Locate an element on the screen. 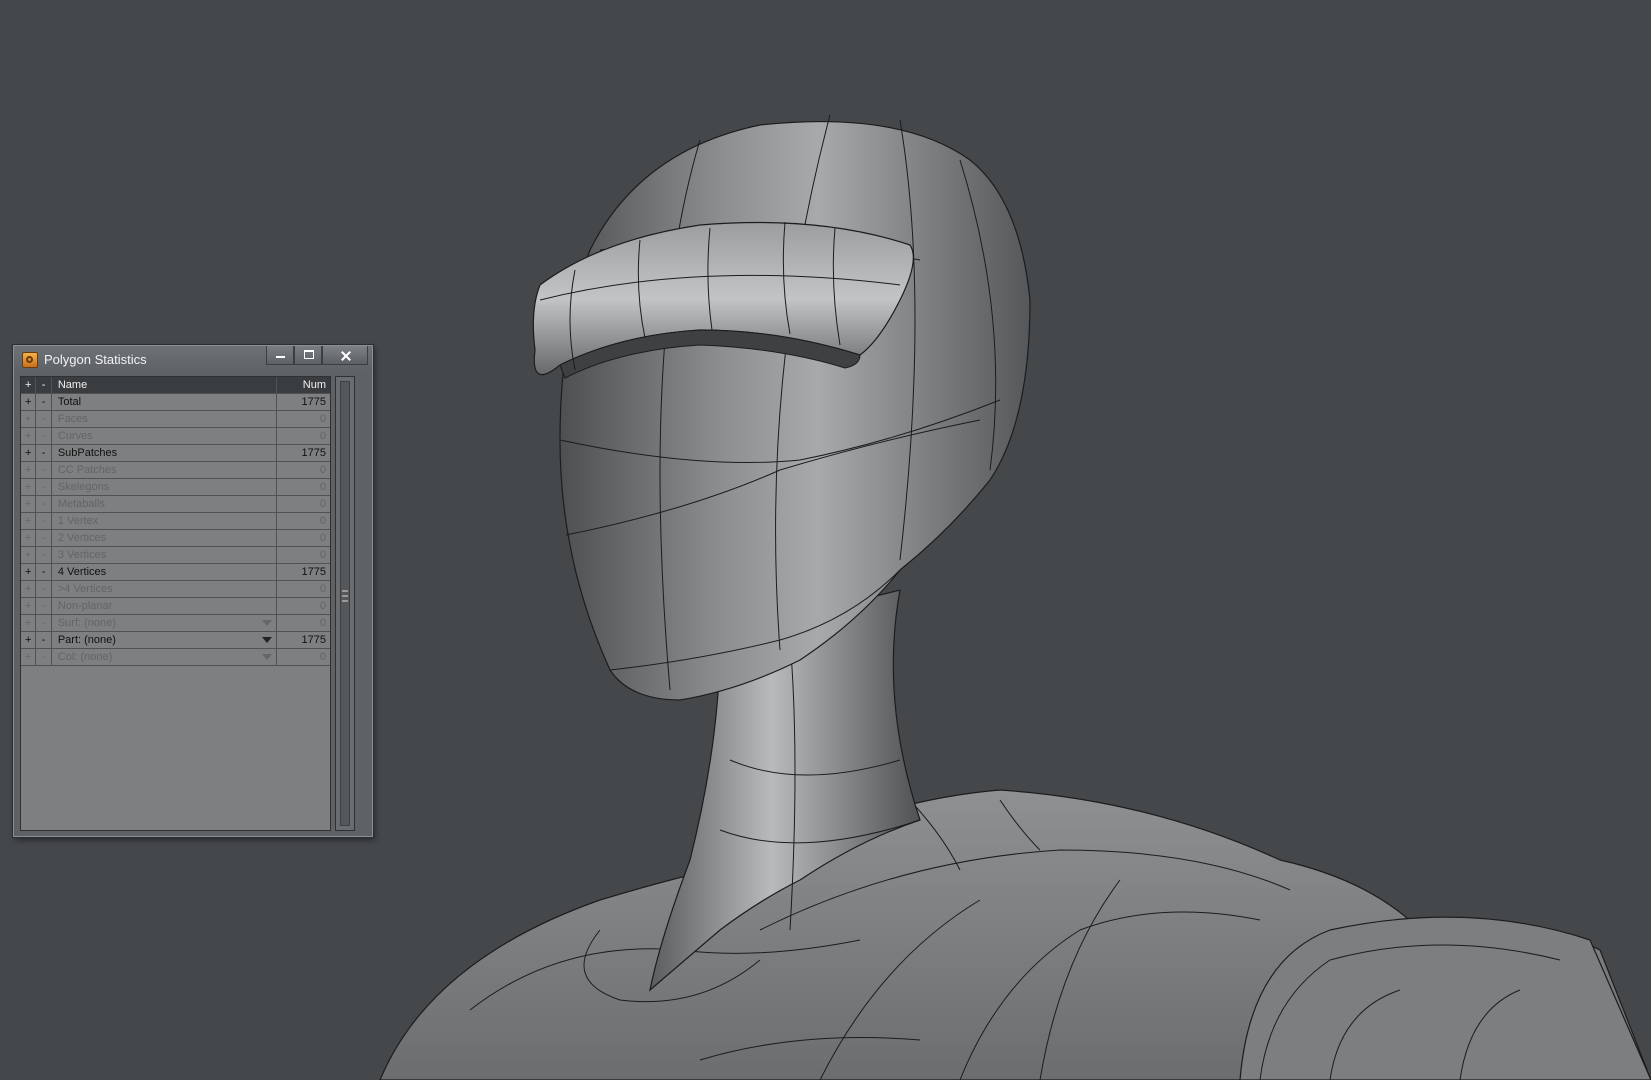 The width and height of the screenshot is (1651, 1080). row-name-label: Surf: (none) is located at coordinates (86, 623).